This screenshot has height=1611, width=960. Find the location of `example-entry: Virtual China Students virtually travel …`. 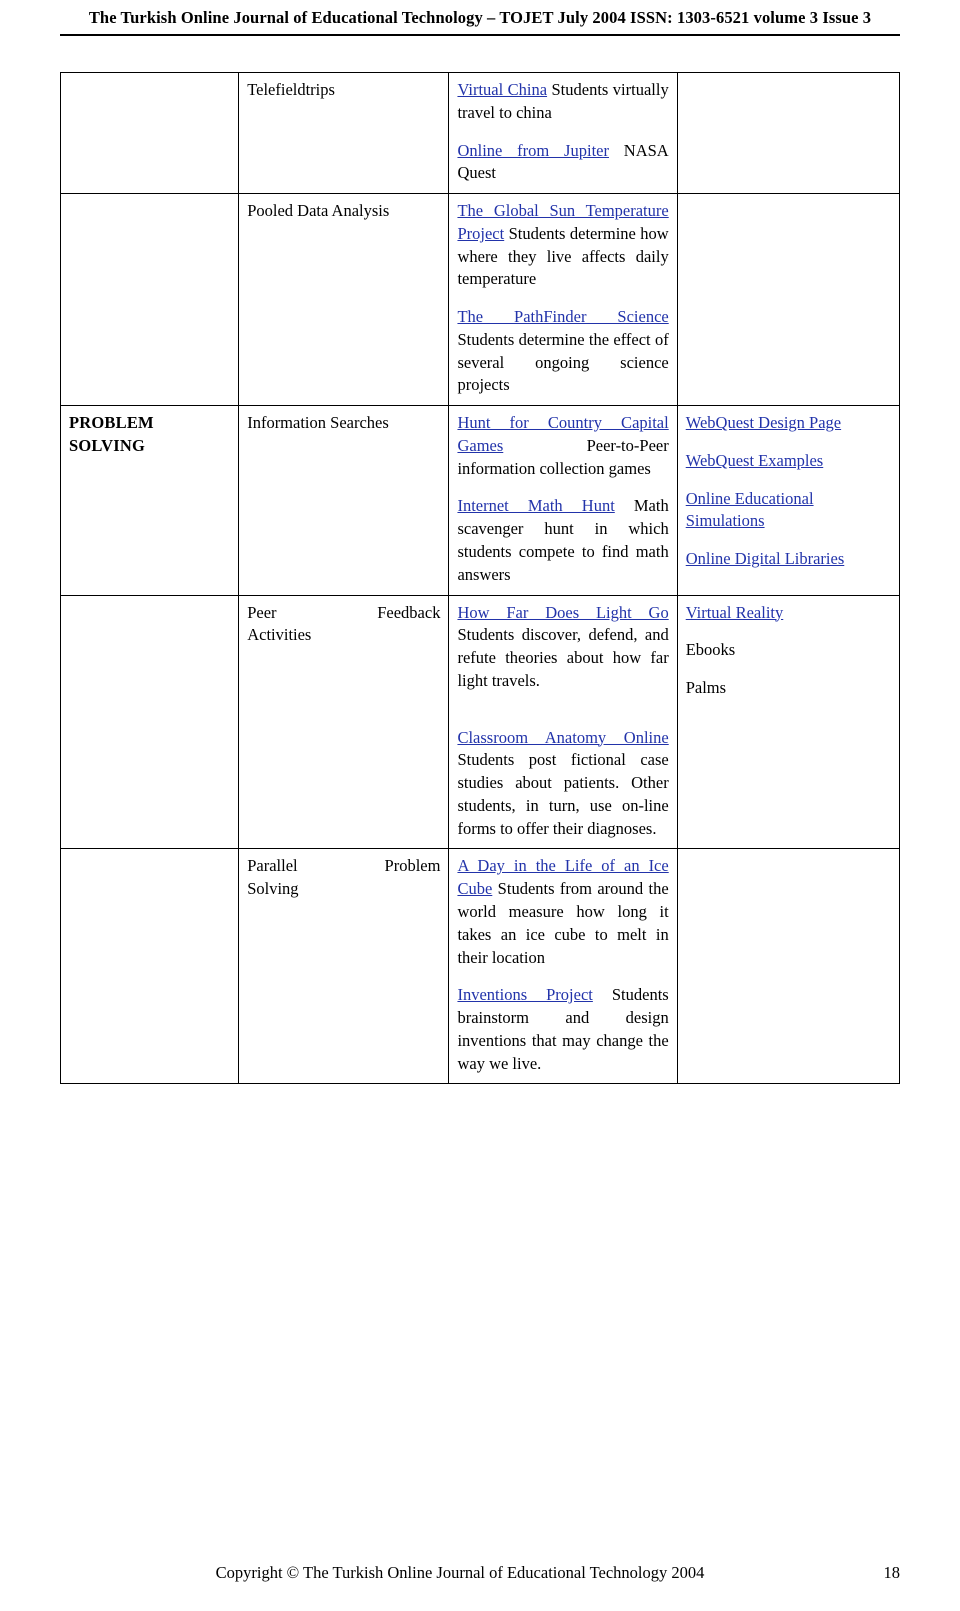

example-entry: Virtual China Students virtually travel … is located at coordinates (562, 102).